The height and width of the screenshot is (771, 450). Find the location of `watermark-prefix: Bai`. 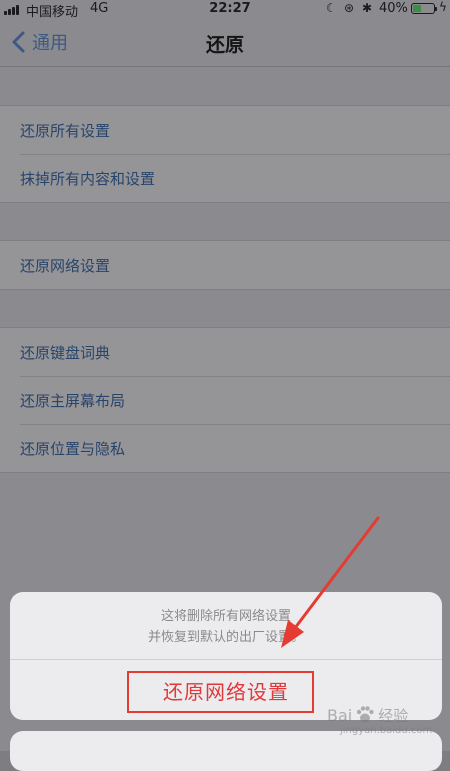

watermark-prefix: Bai is located at coordinates (340, 715).